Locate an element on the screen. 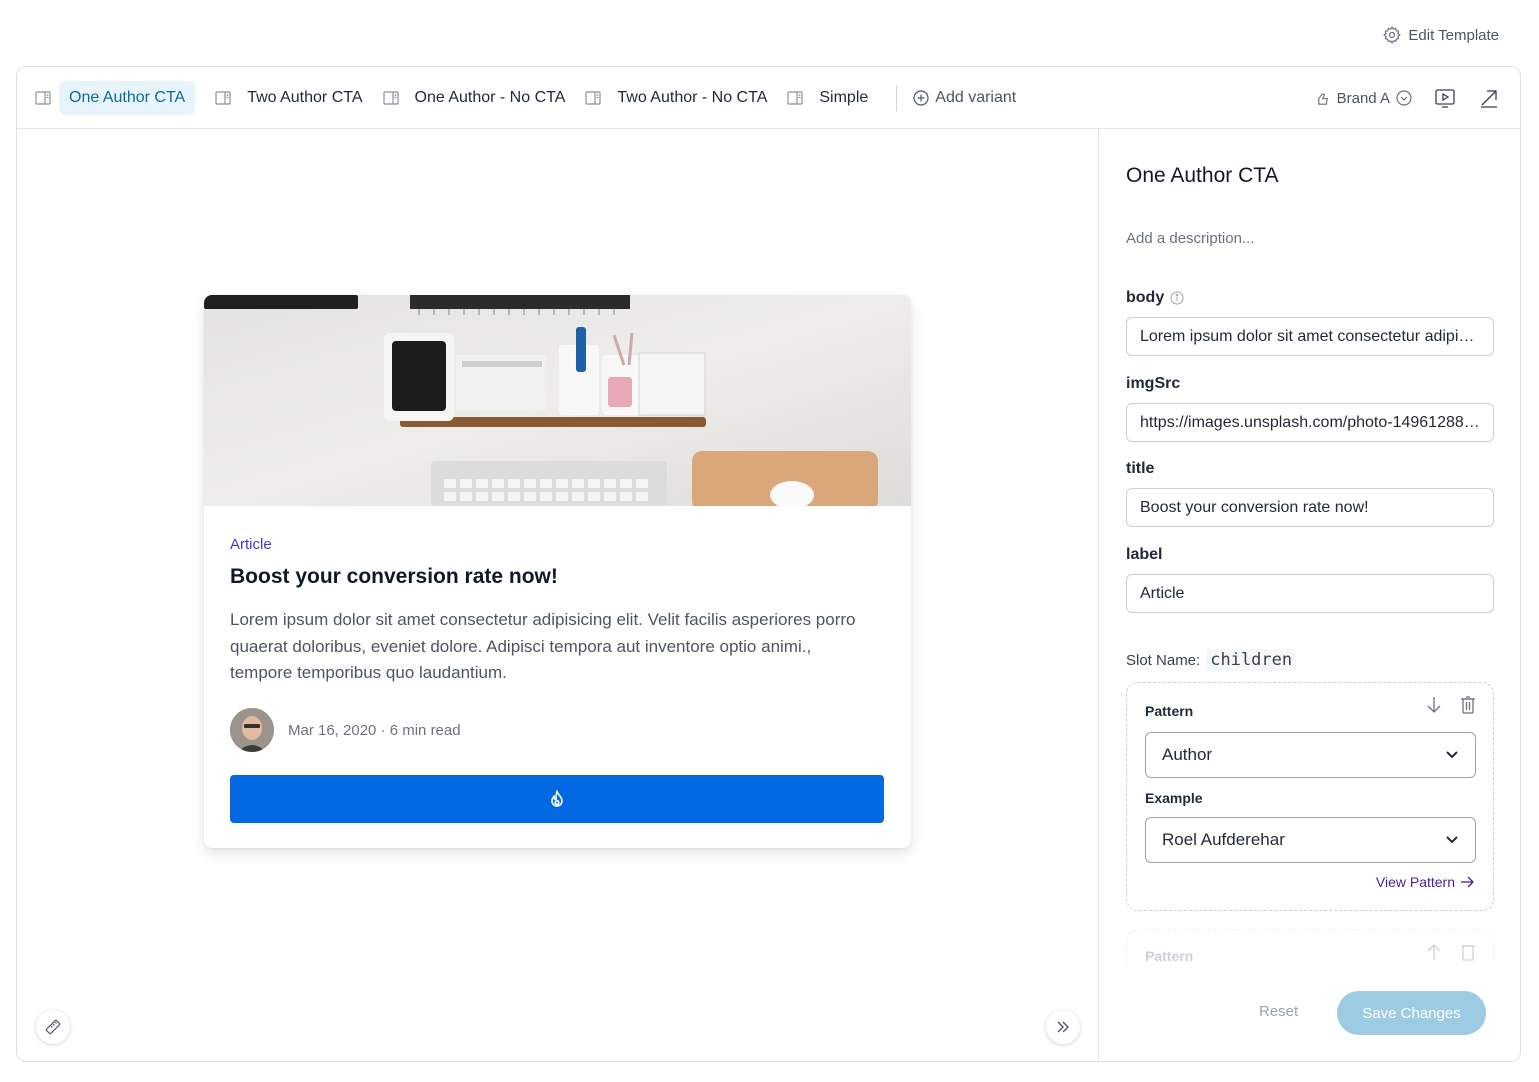 The image size is (1539, 1082). tab-simple: Simple is located at coordinates (832, 98).